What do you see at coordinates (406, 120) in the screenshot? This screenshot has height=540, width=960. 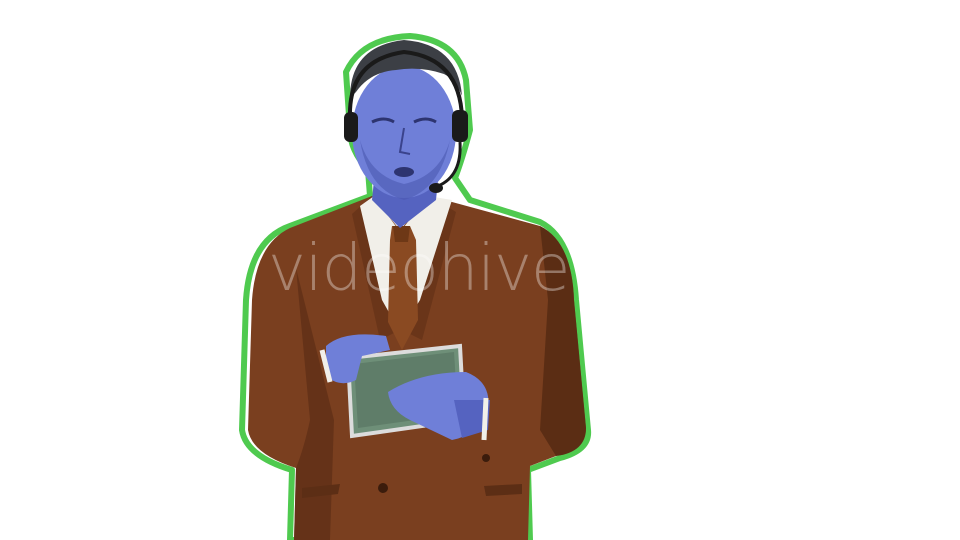 I see `head` at bounding box center [406, 120].